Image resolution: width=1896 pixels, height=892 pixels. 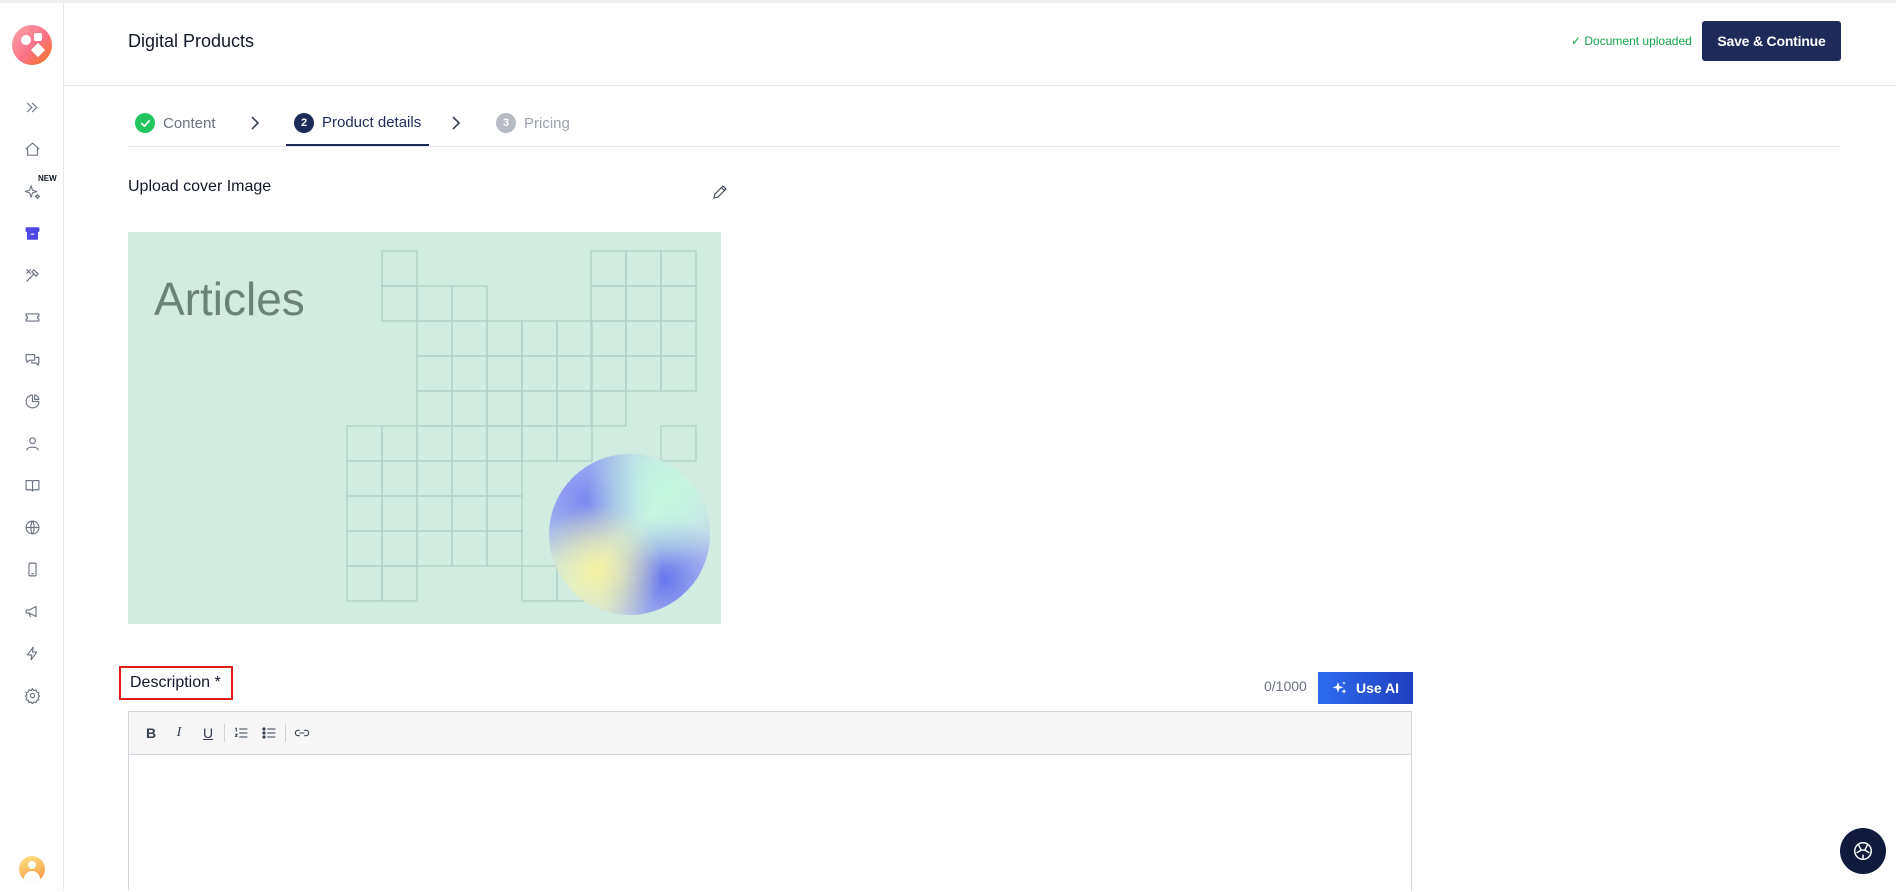 I want to click on italic-button: I, so click(x=179, y=733).